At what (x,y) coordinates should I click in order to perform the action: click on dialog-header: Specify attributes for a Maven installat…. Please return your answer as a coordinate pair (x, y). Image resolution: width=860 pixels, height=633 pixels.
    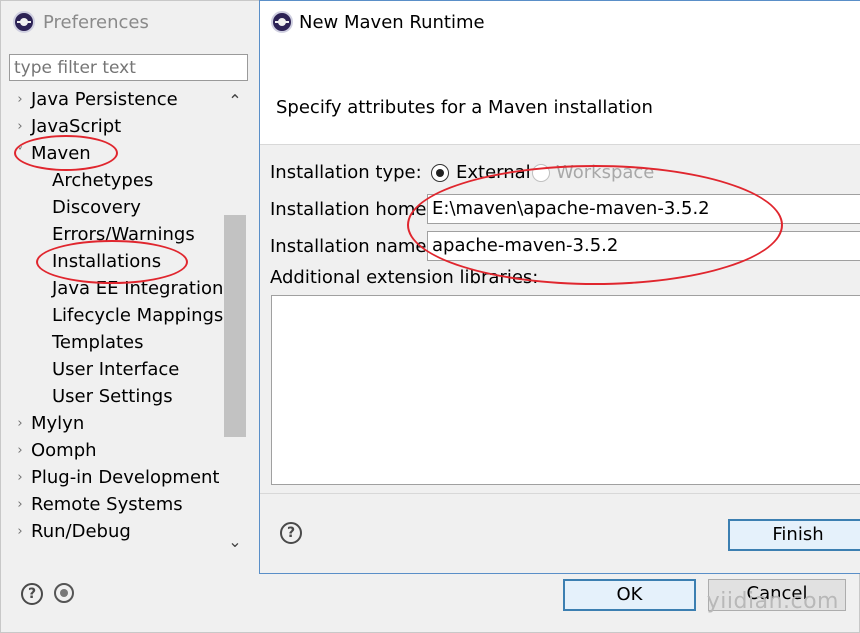
    Looking at the image, I should click on (560, 94).